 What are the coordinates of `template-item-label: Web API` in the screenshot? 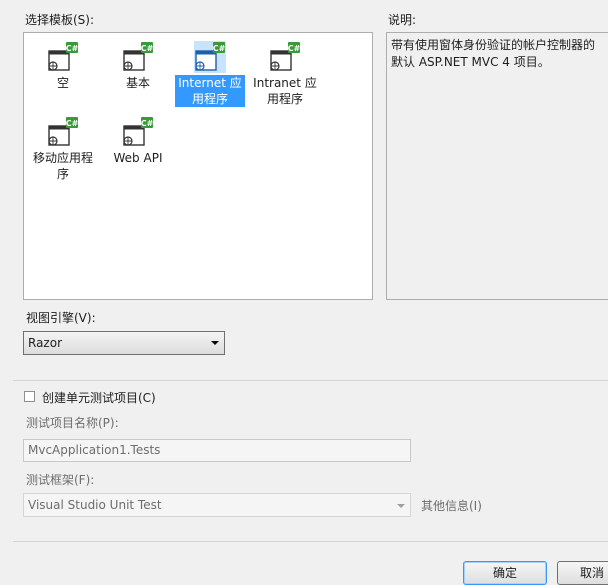 It's located at (138, 158).